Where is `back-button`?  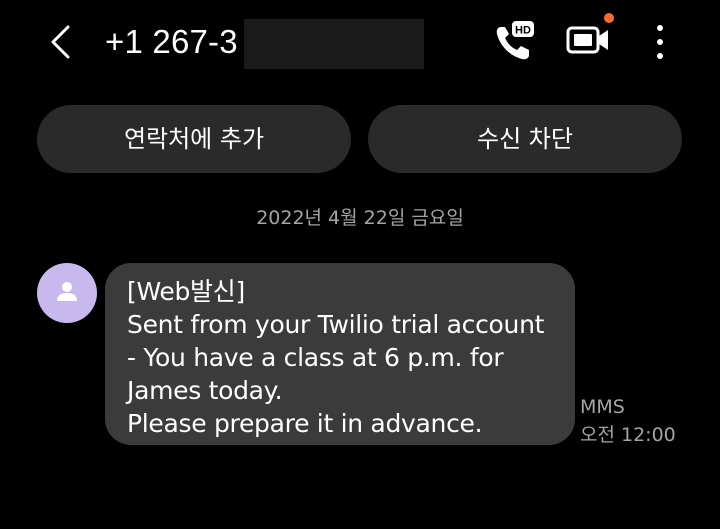
back-button is located at coordinates (62, 42).